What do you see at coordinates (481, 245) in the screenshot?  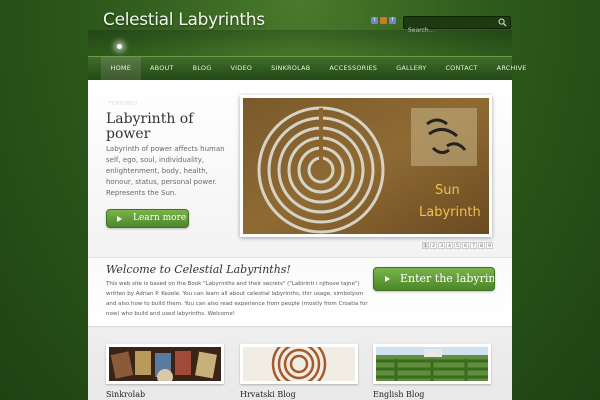 I see `pager-8: 8` at bounding box center [481, 245].